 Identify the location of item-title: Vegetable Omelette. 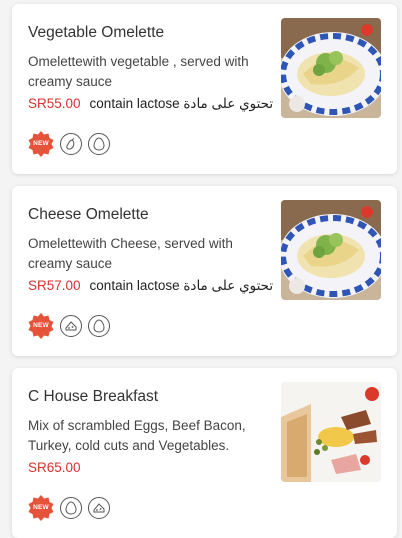
(96, 32).